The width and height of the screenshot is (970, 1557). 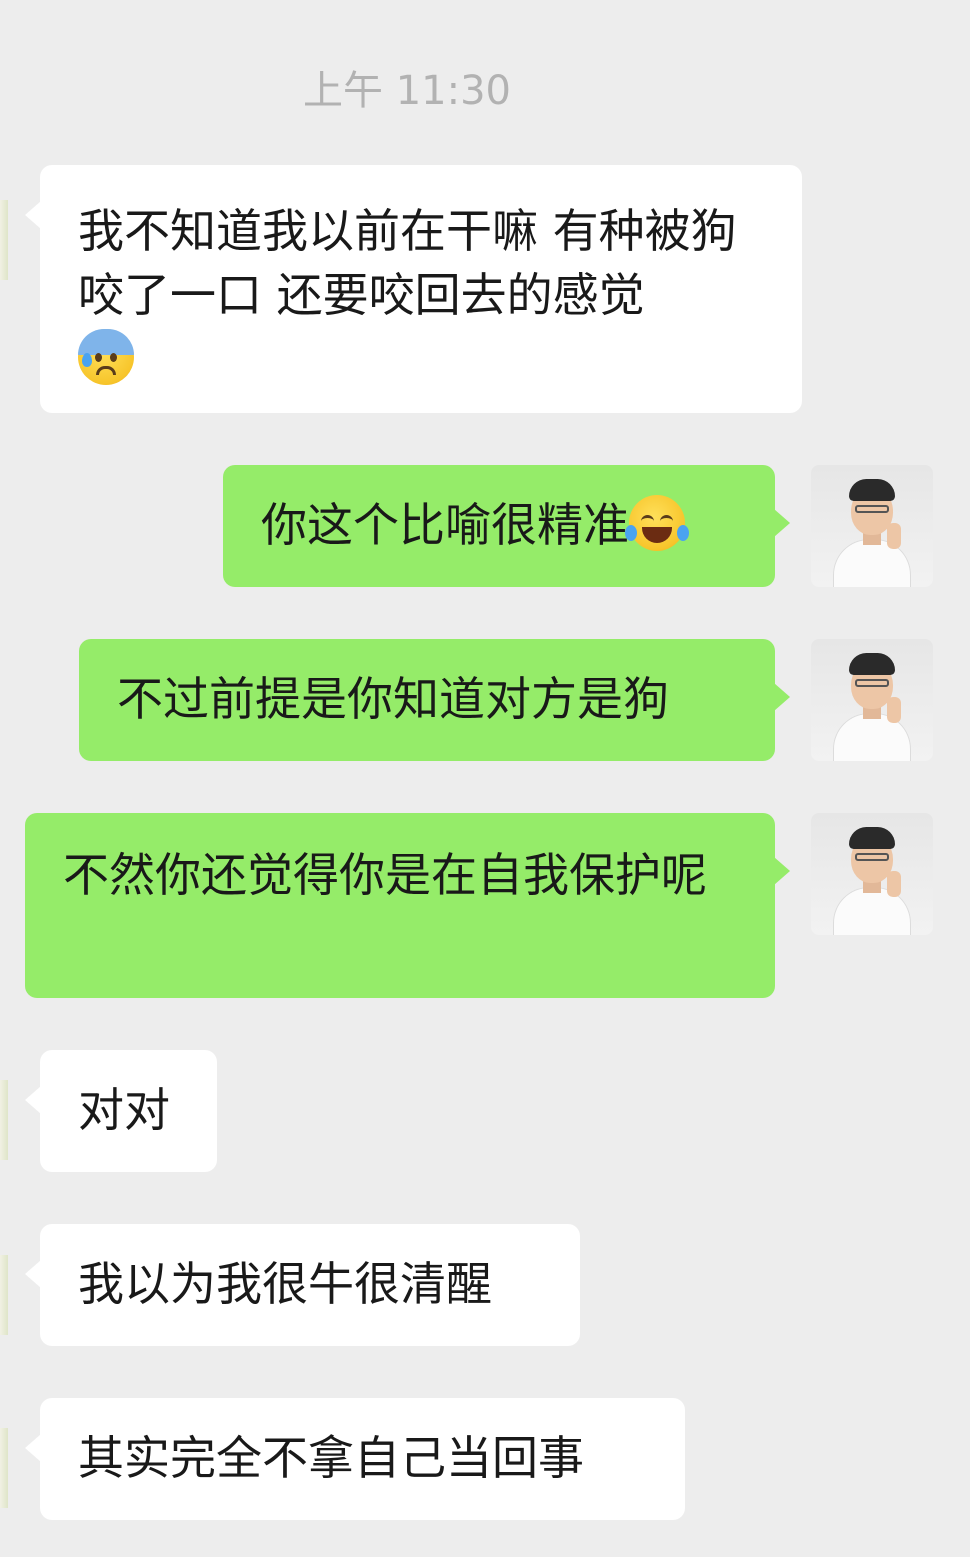 I want to click on message-bubble-outgoing: 你这个比喻很精准, so click(x=506, y=526).